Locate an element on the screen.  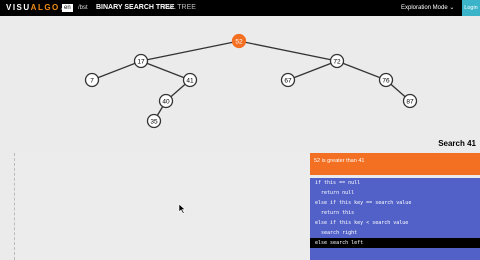
tree-node-72: 72 is located at coordinates (337, 61).